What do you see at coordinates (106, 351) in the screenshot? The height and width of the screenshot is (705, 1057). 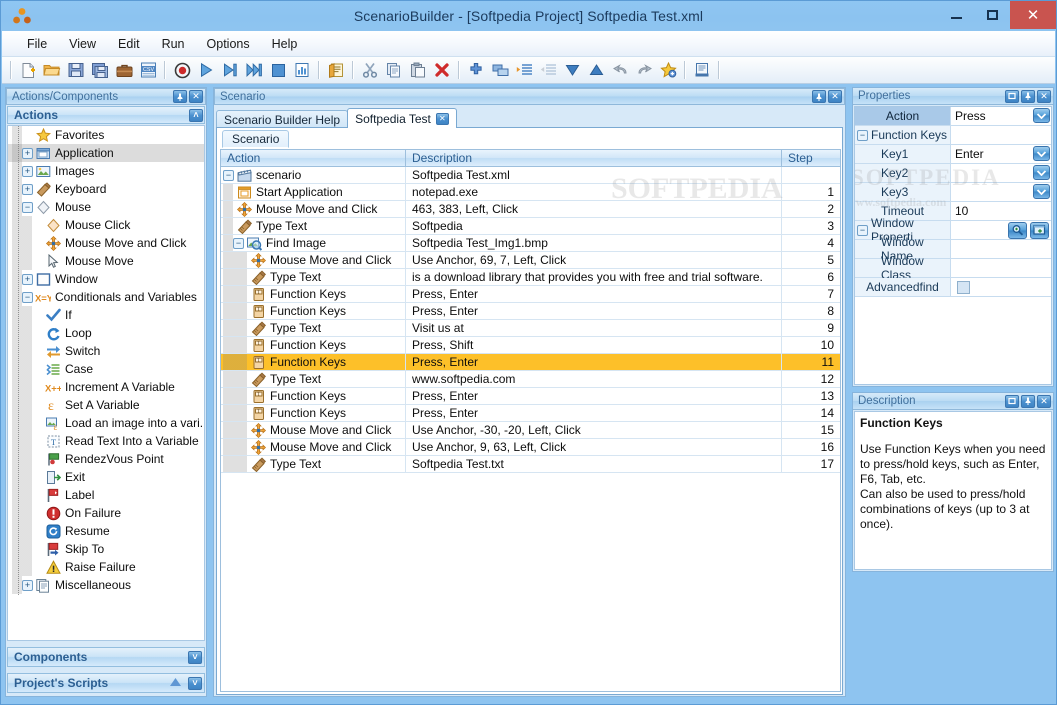 I see `tree-item-switch: Switch` at bounding box center [106, 351].